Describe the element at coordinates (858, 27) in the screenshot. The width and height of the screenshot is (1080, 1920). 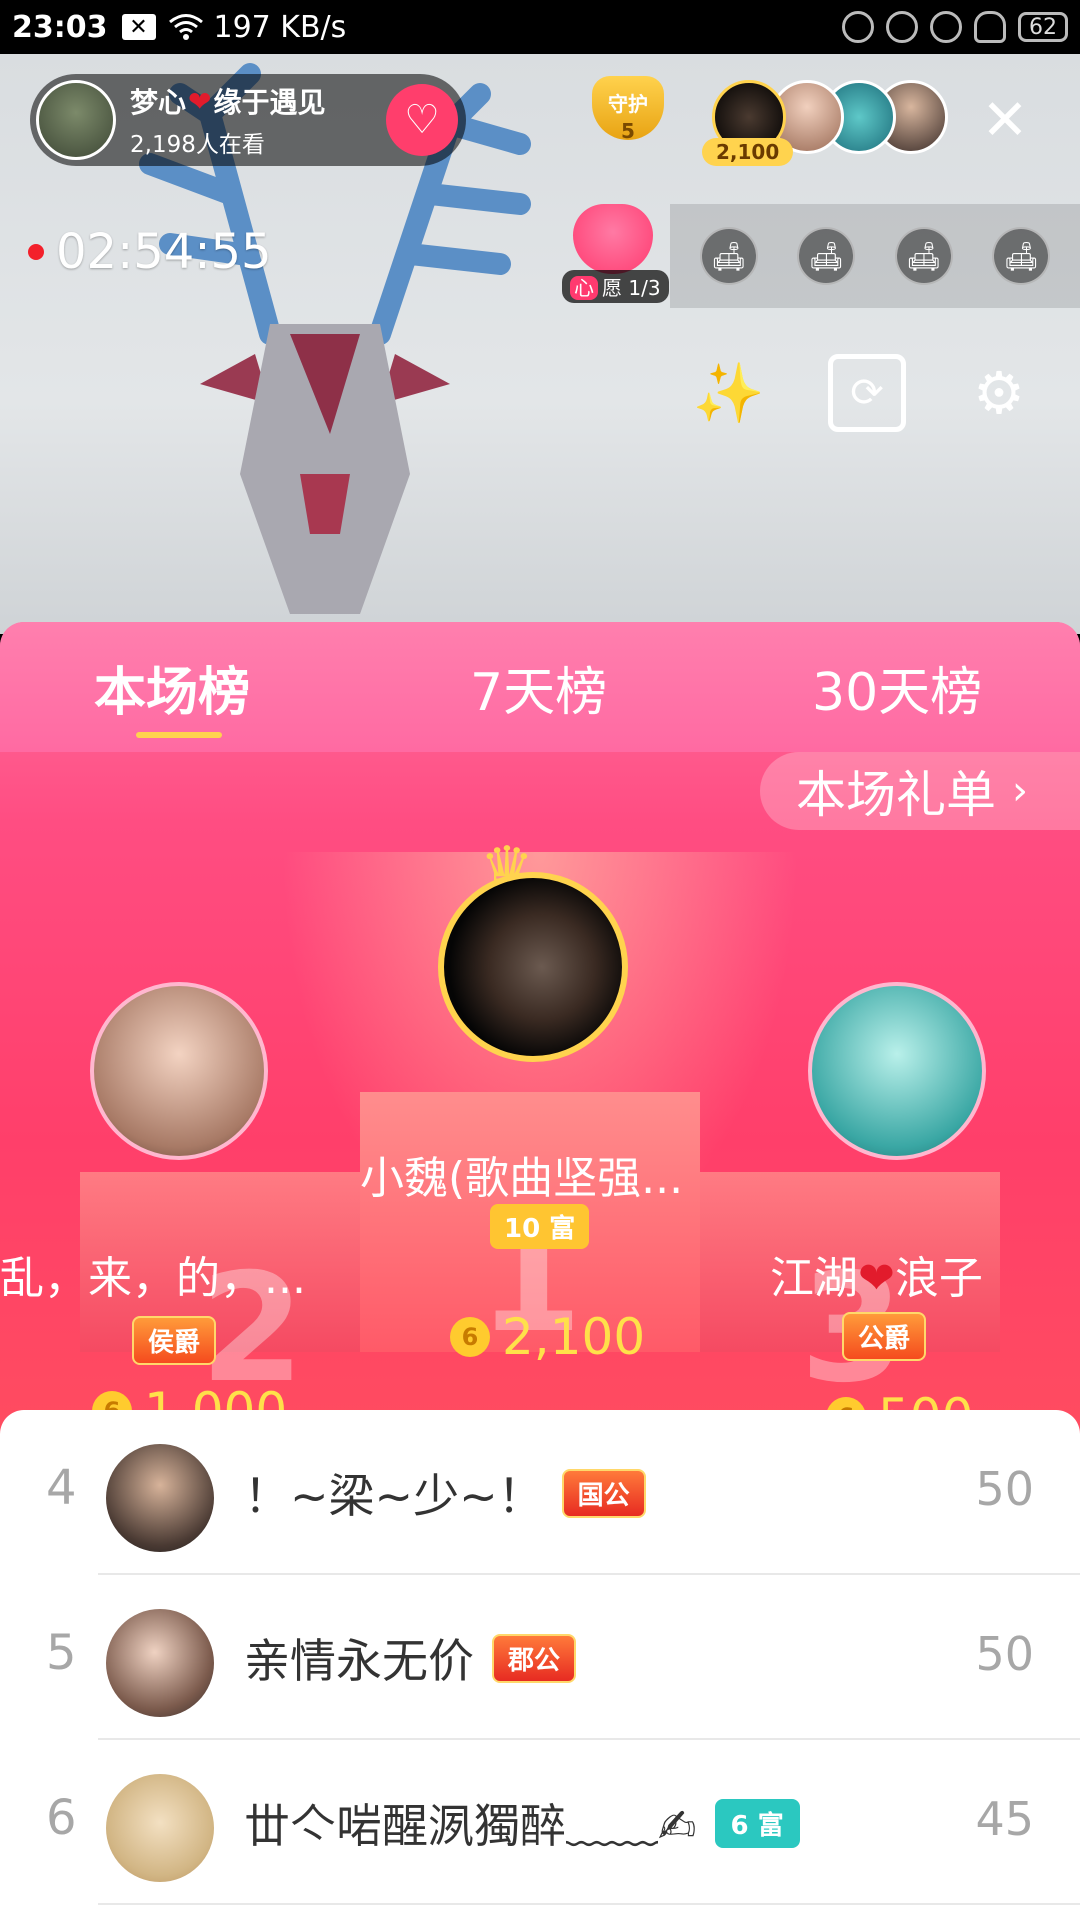
I see `bell-muted-icon` at that location.